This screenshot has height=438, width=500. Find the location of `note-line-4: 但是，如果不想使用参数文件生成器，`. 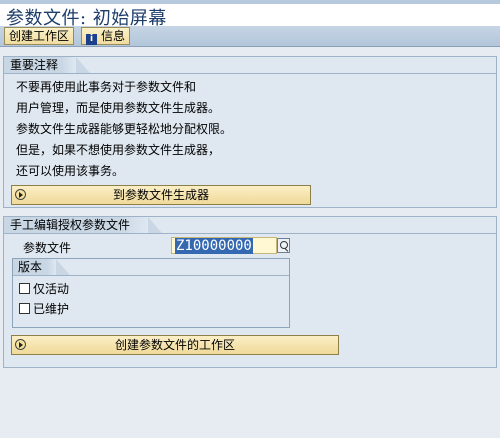

note-line-4: 但是，如果不想使用参数文件生成器， is located at coordinates (118, 150).